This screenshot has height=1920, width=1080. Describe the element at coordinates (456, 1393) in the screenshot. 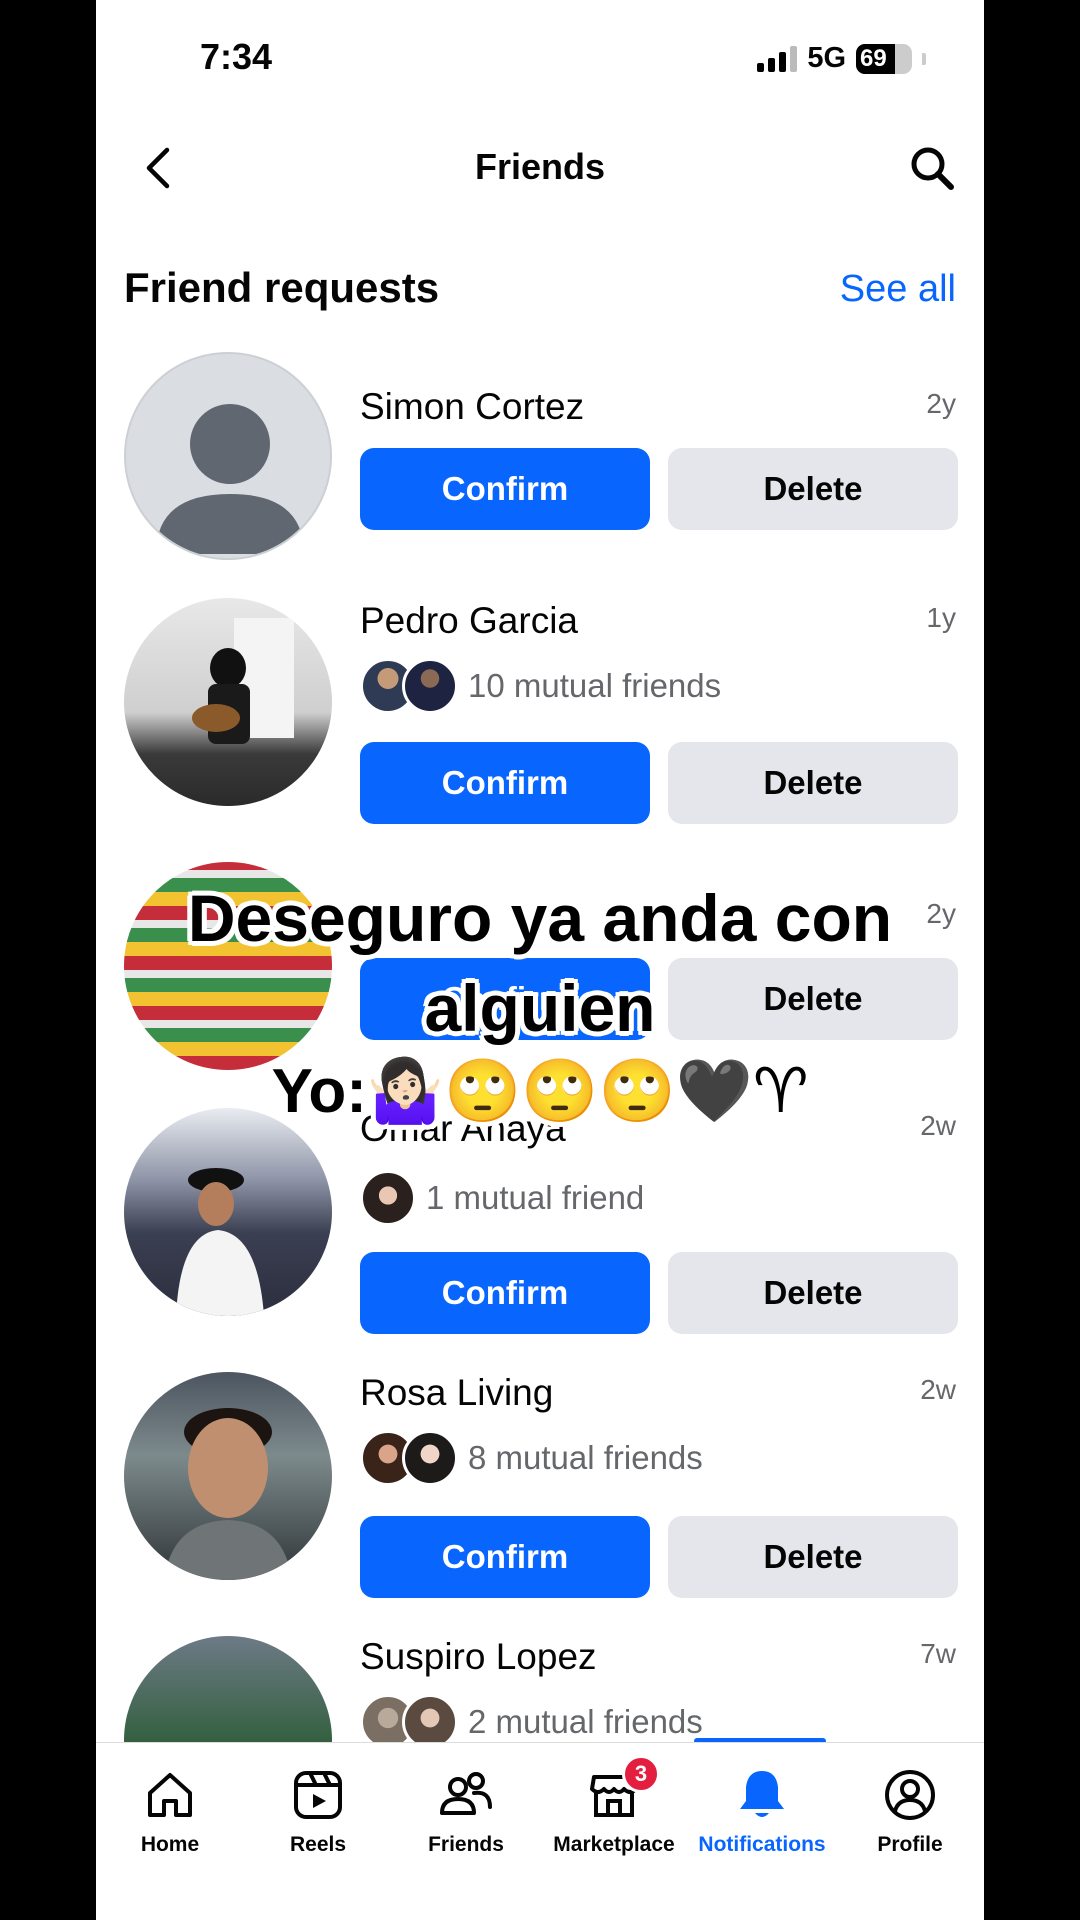

I see `request-name: Rosa Living` at that location.